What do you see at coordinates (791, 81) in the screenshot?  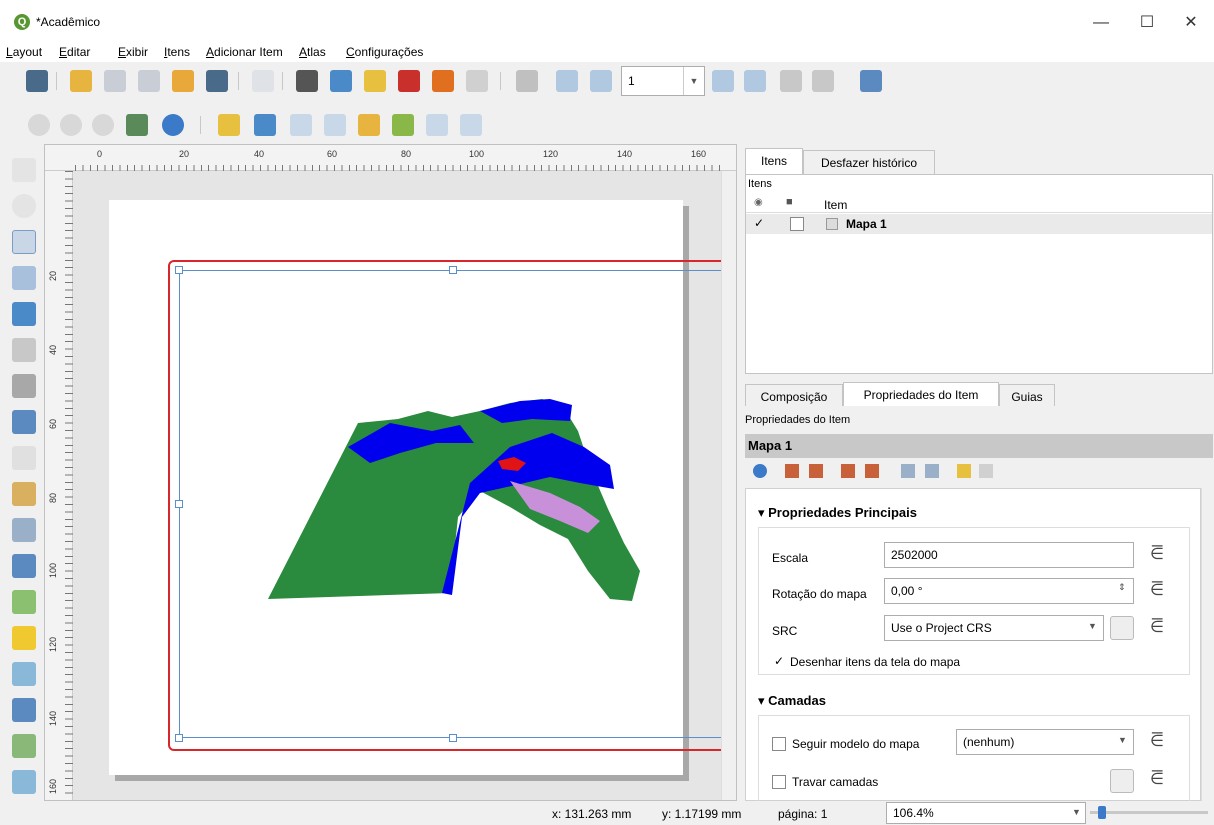 I see `print-atlas-icon` at bounding box center [791, 81].